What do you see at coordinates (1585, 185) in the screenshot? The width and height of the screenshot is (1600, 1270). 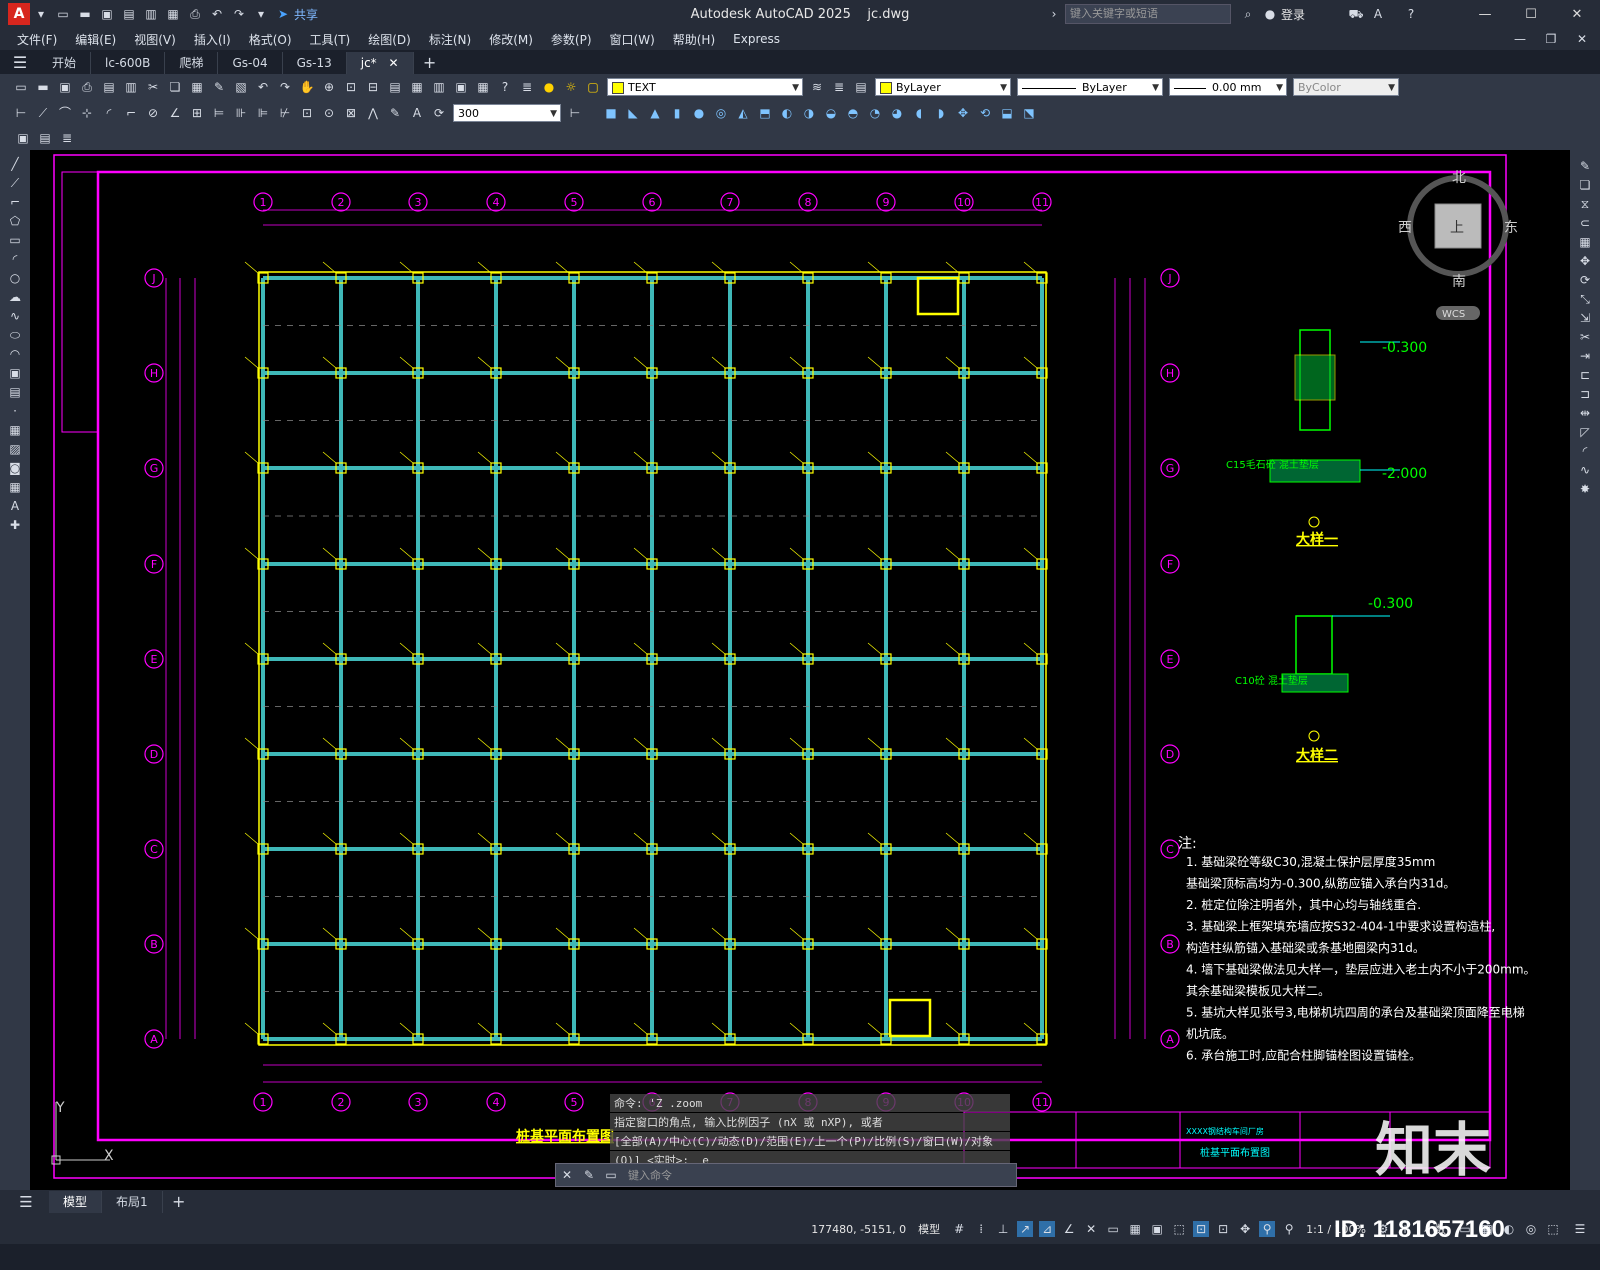 I see `copy-object-icon: ❏` at bounding box center [1585, 185].